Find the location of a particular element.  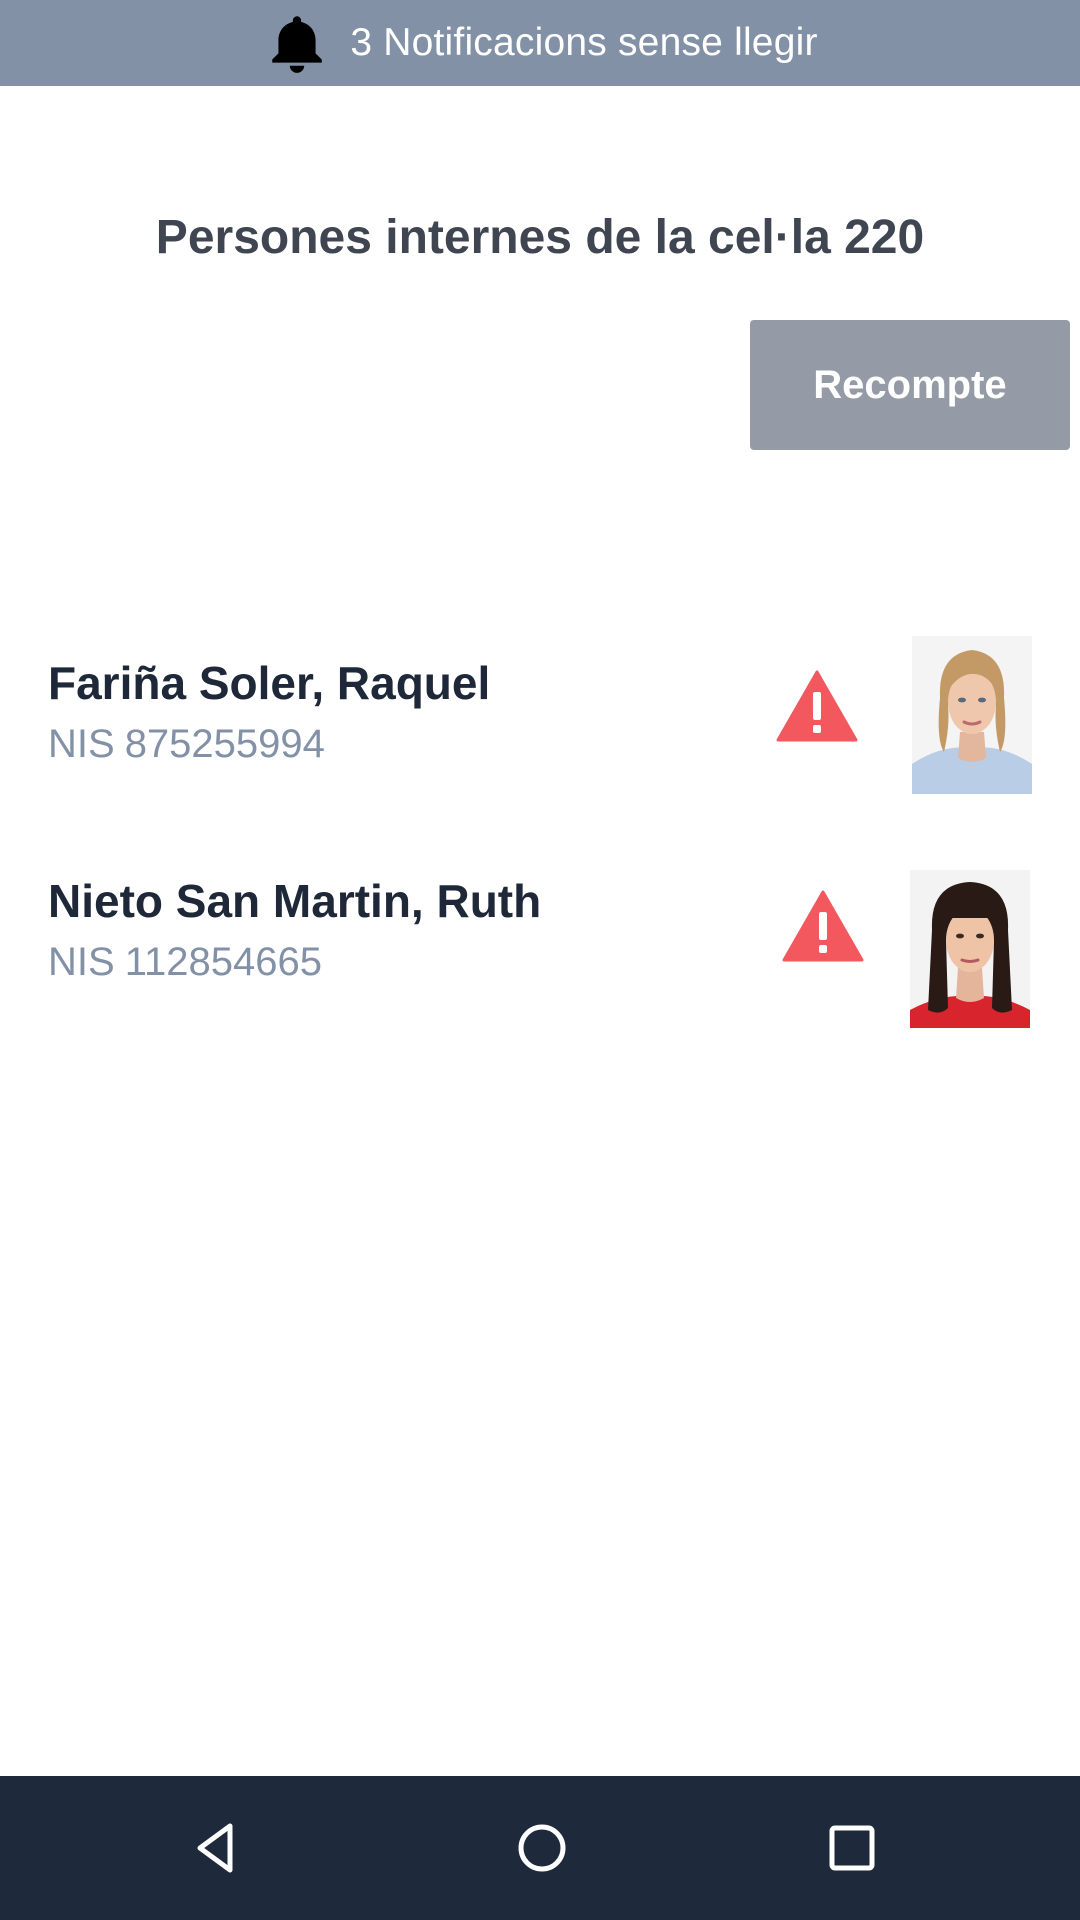

inmate-nis: NIS 112854665 is located at coordinates (185, 962).